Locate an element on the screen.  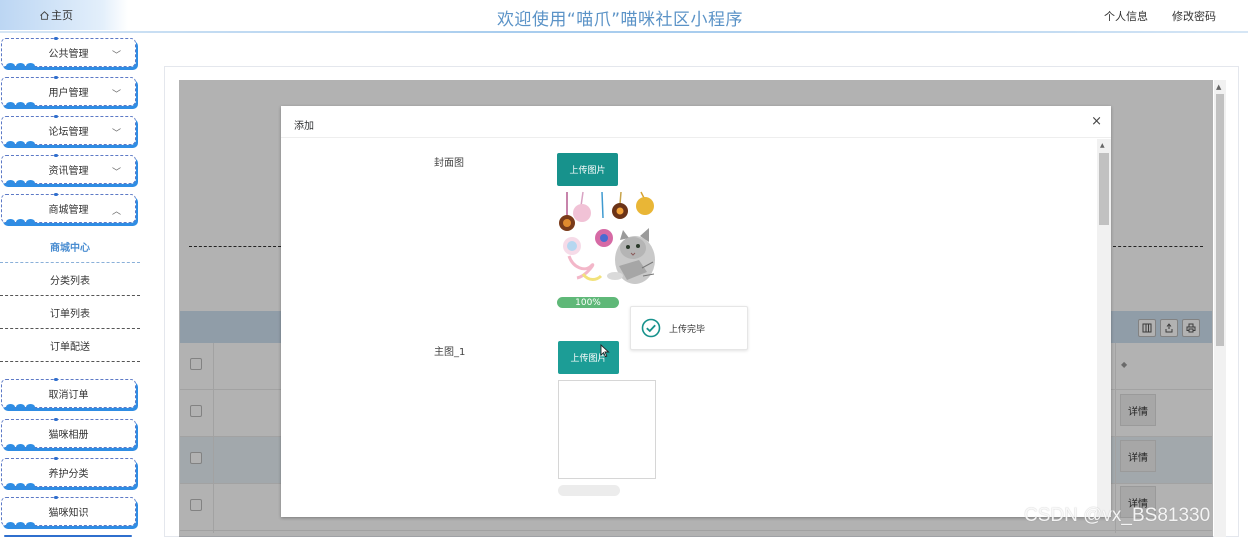
menu-group-label: 公共管理 is located at coordinates (68, 54).